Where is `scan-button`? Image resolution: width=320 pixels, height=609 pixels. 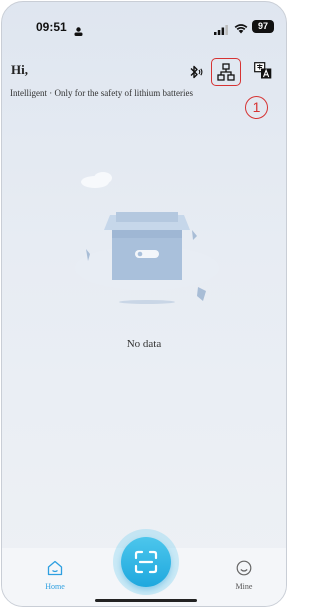 scan-button is located at coordinates (146, 562).